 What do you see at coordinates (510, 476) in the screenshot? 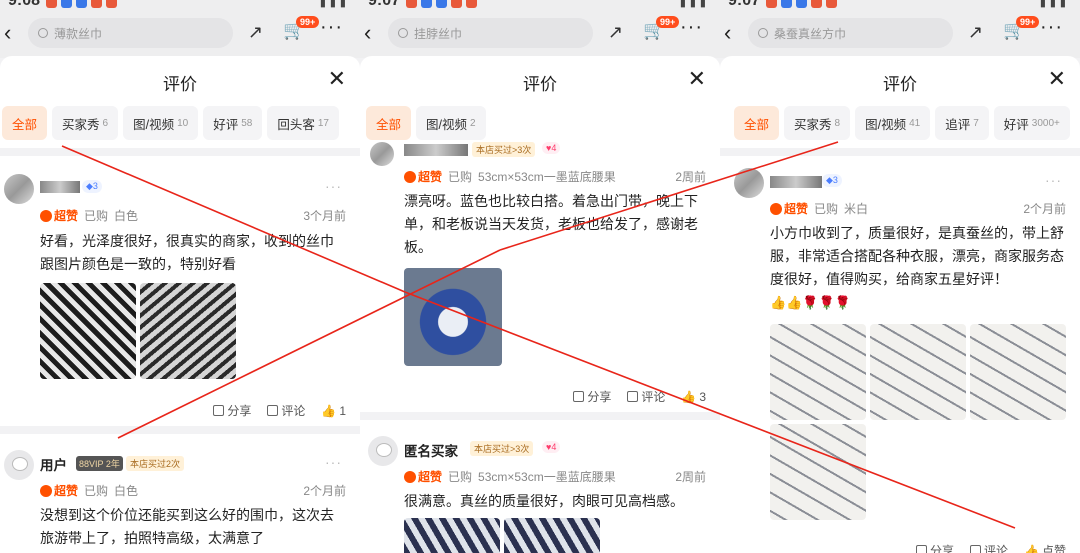
I see `review-meta: 超赞 已购 53cm×53cm一墨蓝底腰果` at bounding box center [510, 476].